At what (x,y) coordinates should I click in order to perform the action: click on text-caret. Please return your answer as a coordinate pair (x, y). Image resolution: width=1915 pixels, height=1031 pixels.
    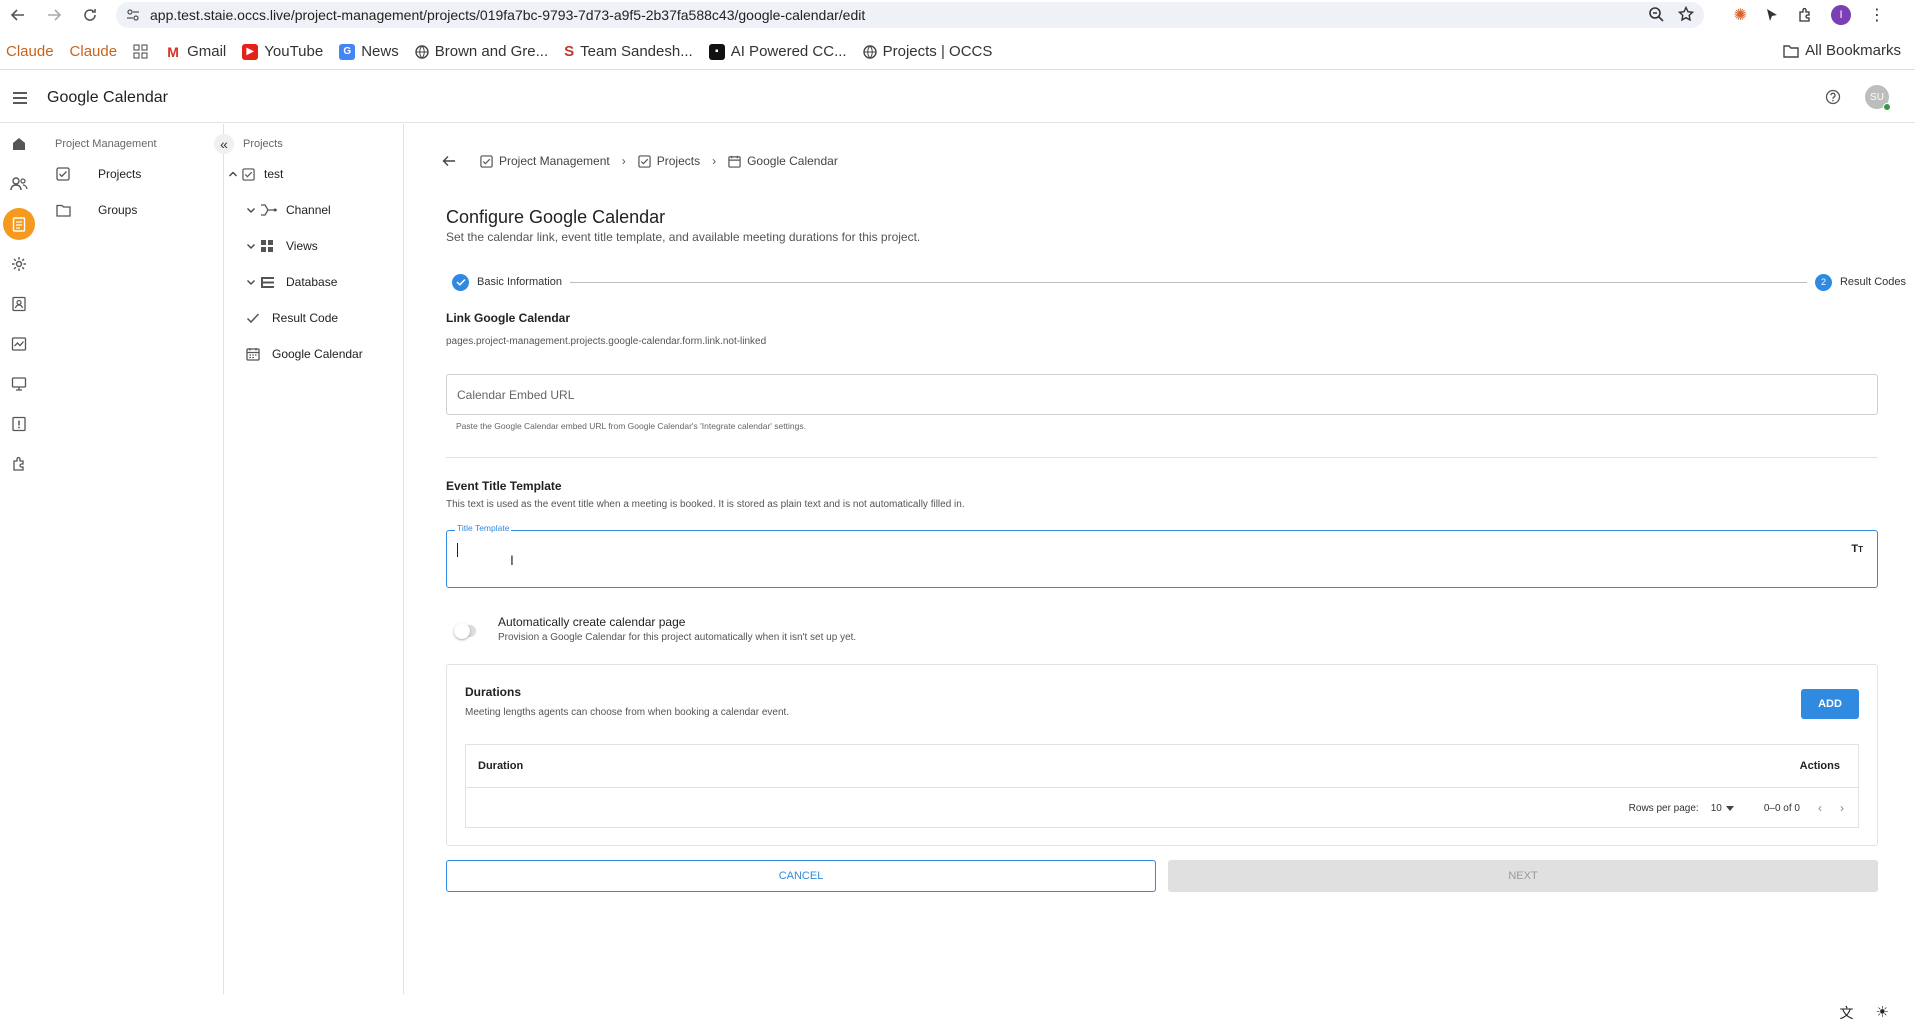
    Looking at the image, I should click on (457, 550).